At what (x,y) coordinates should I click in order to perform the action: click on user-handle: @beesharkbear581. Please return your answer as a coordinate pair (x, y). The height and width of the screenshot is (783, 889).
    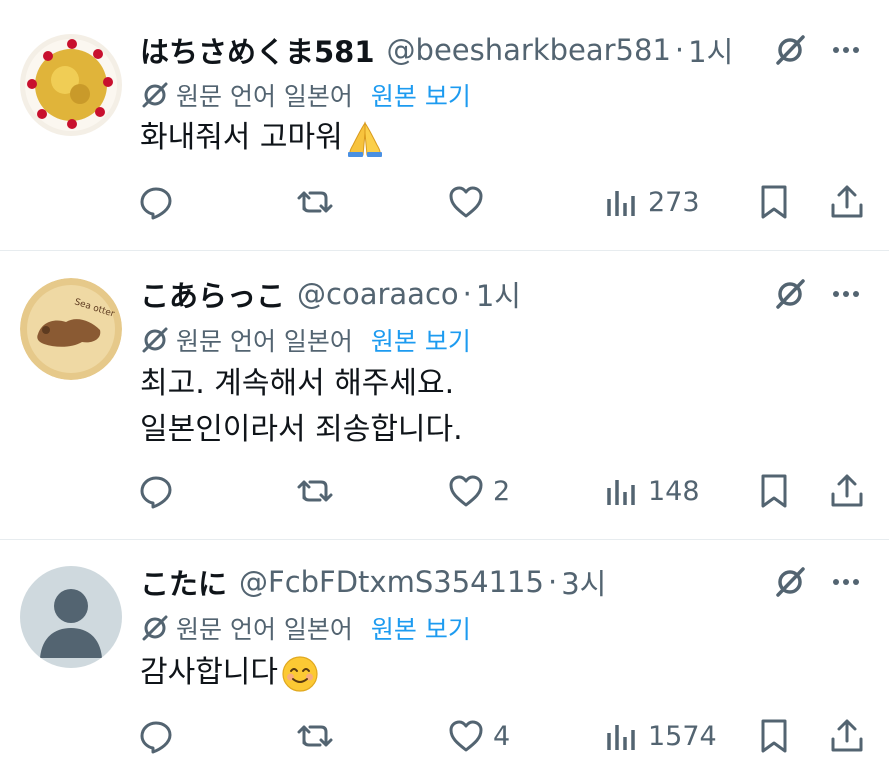
    Looking at the image, I should click on (529, 50).